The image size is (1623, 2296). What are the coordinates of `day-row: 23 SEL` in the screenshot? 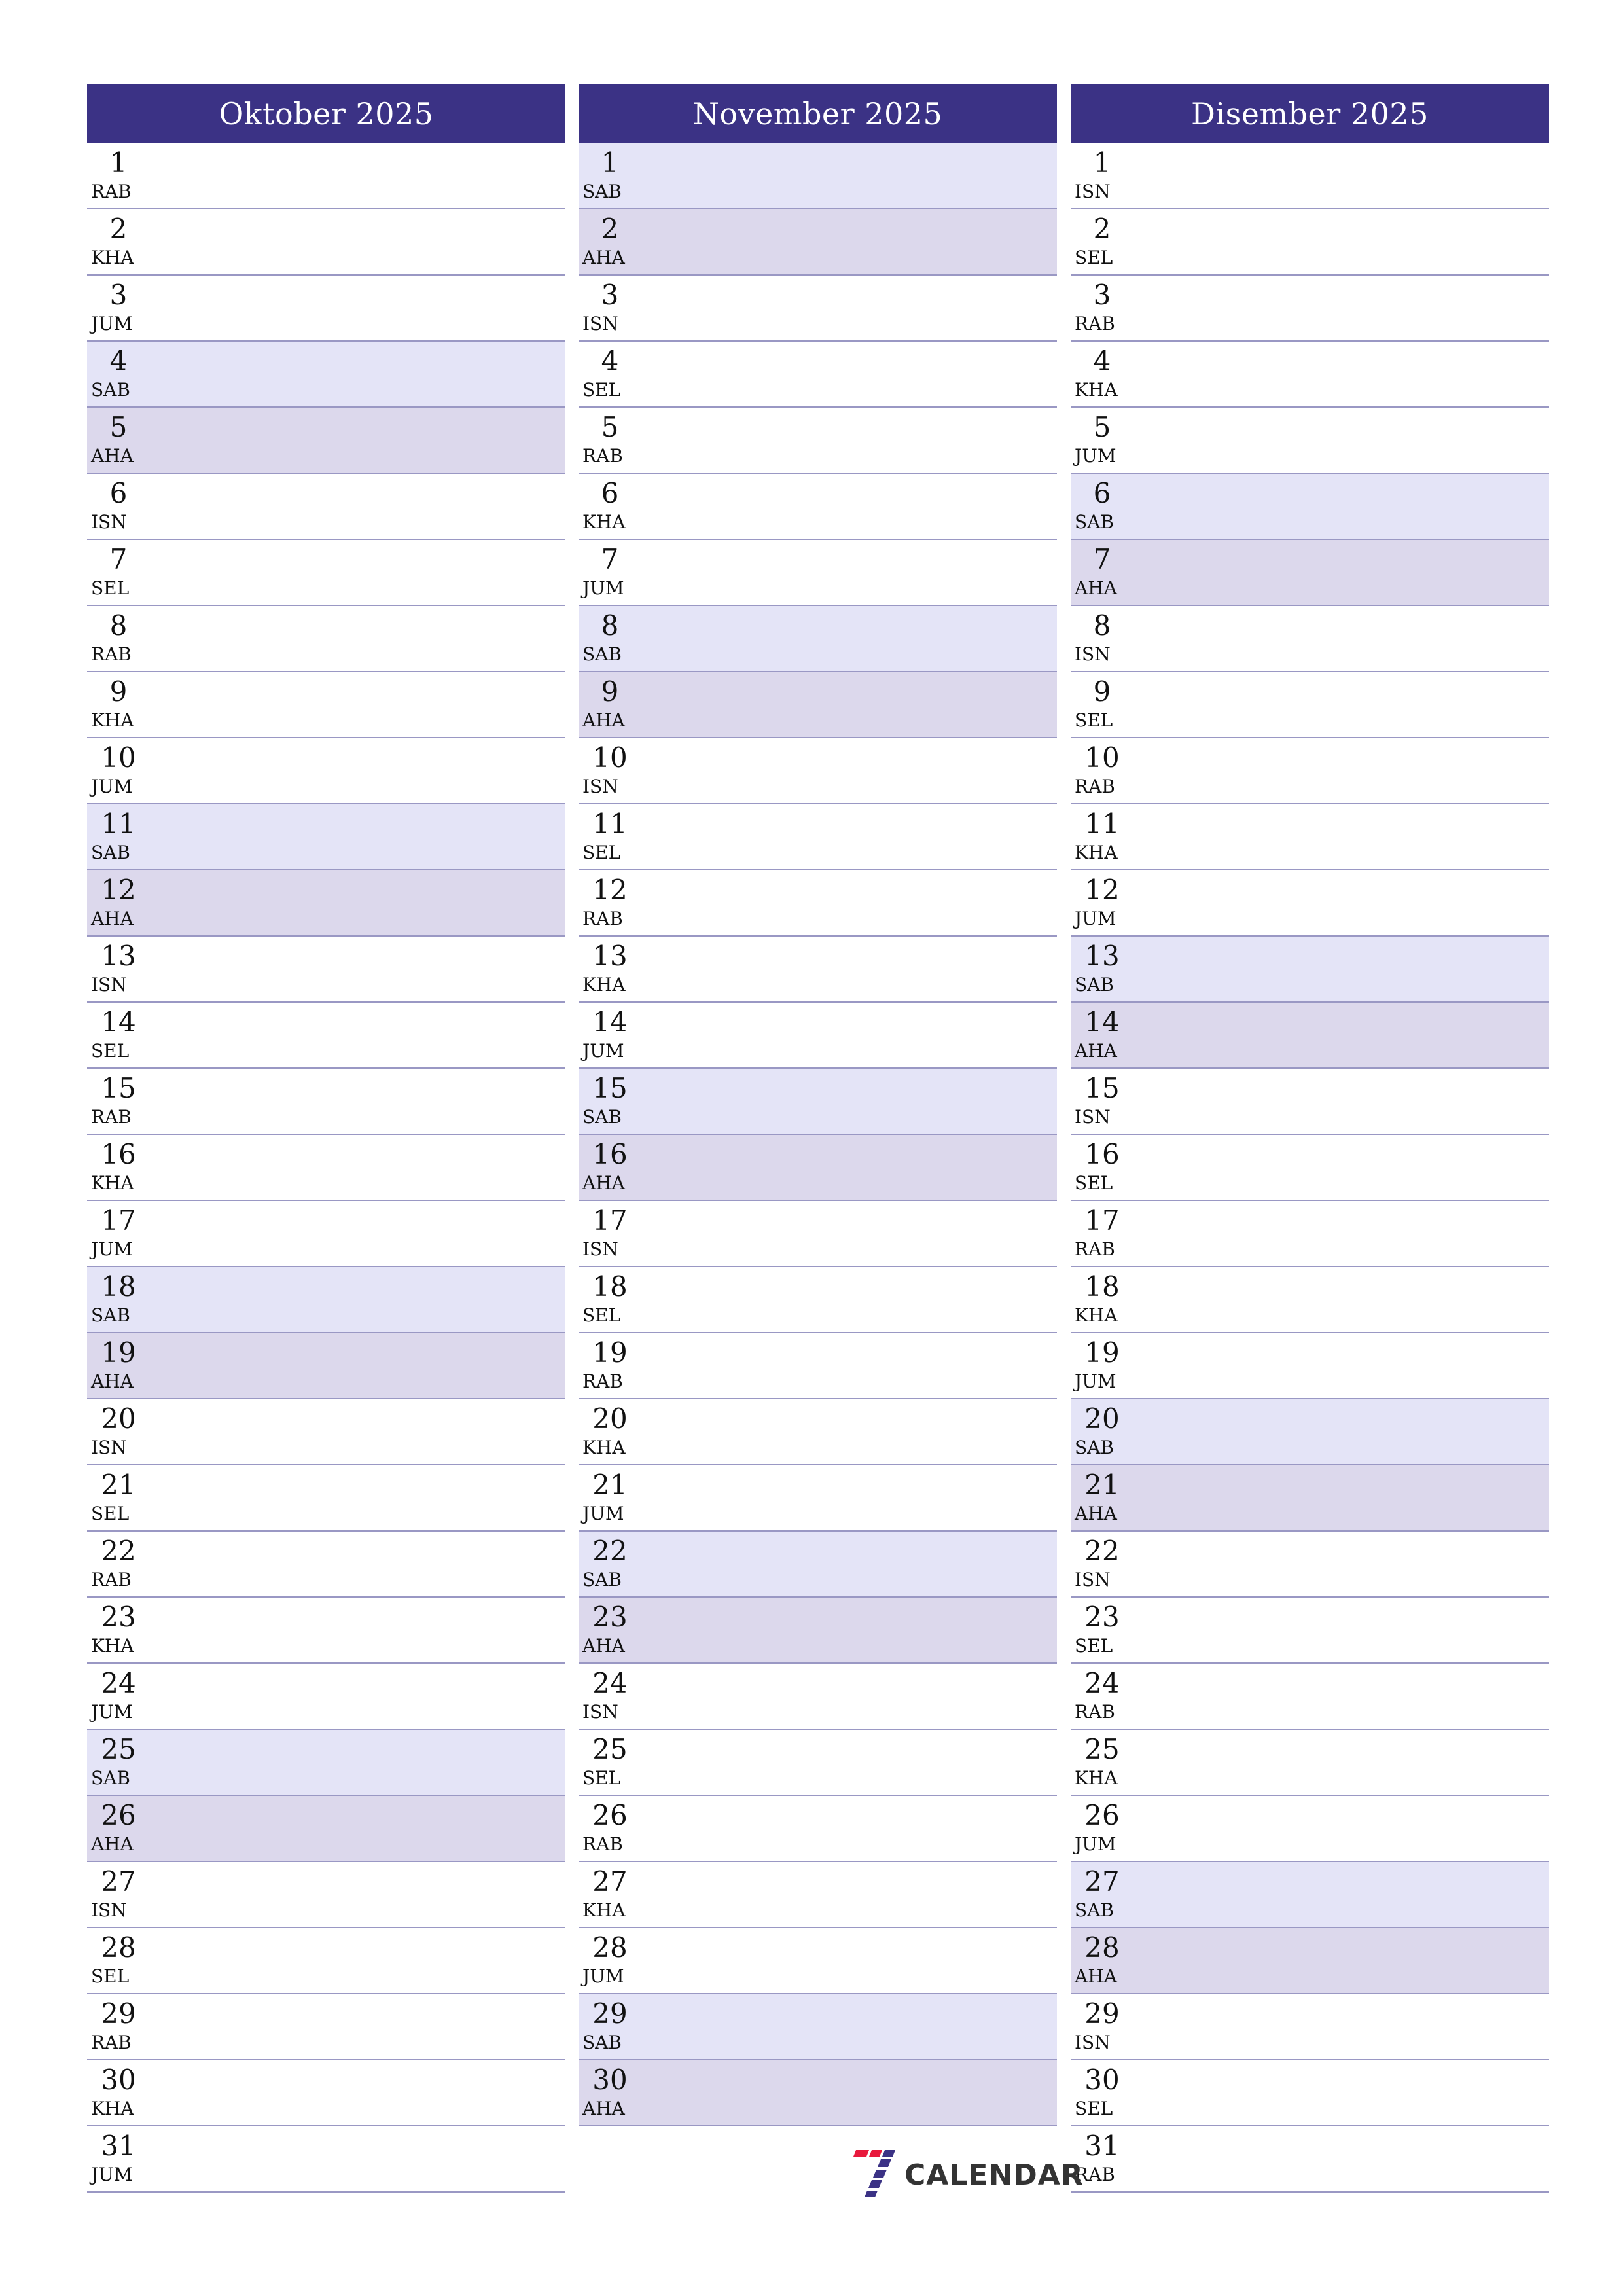 It's located at (1310, 1631).